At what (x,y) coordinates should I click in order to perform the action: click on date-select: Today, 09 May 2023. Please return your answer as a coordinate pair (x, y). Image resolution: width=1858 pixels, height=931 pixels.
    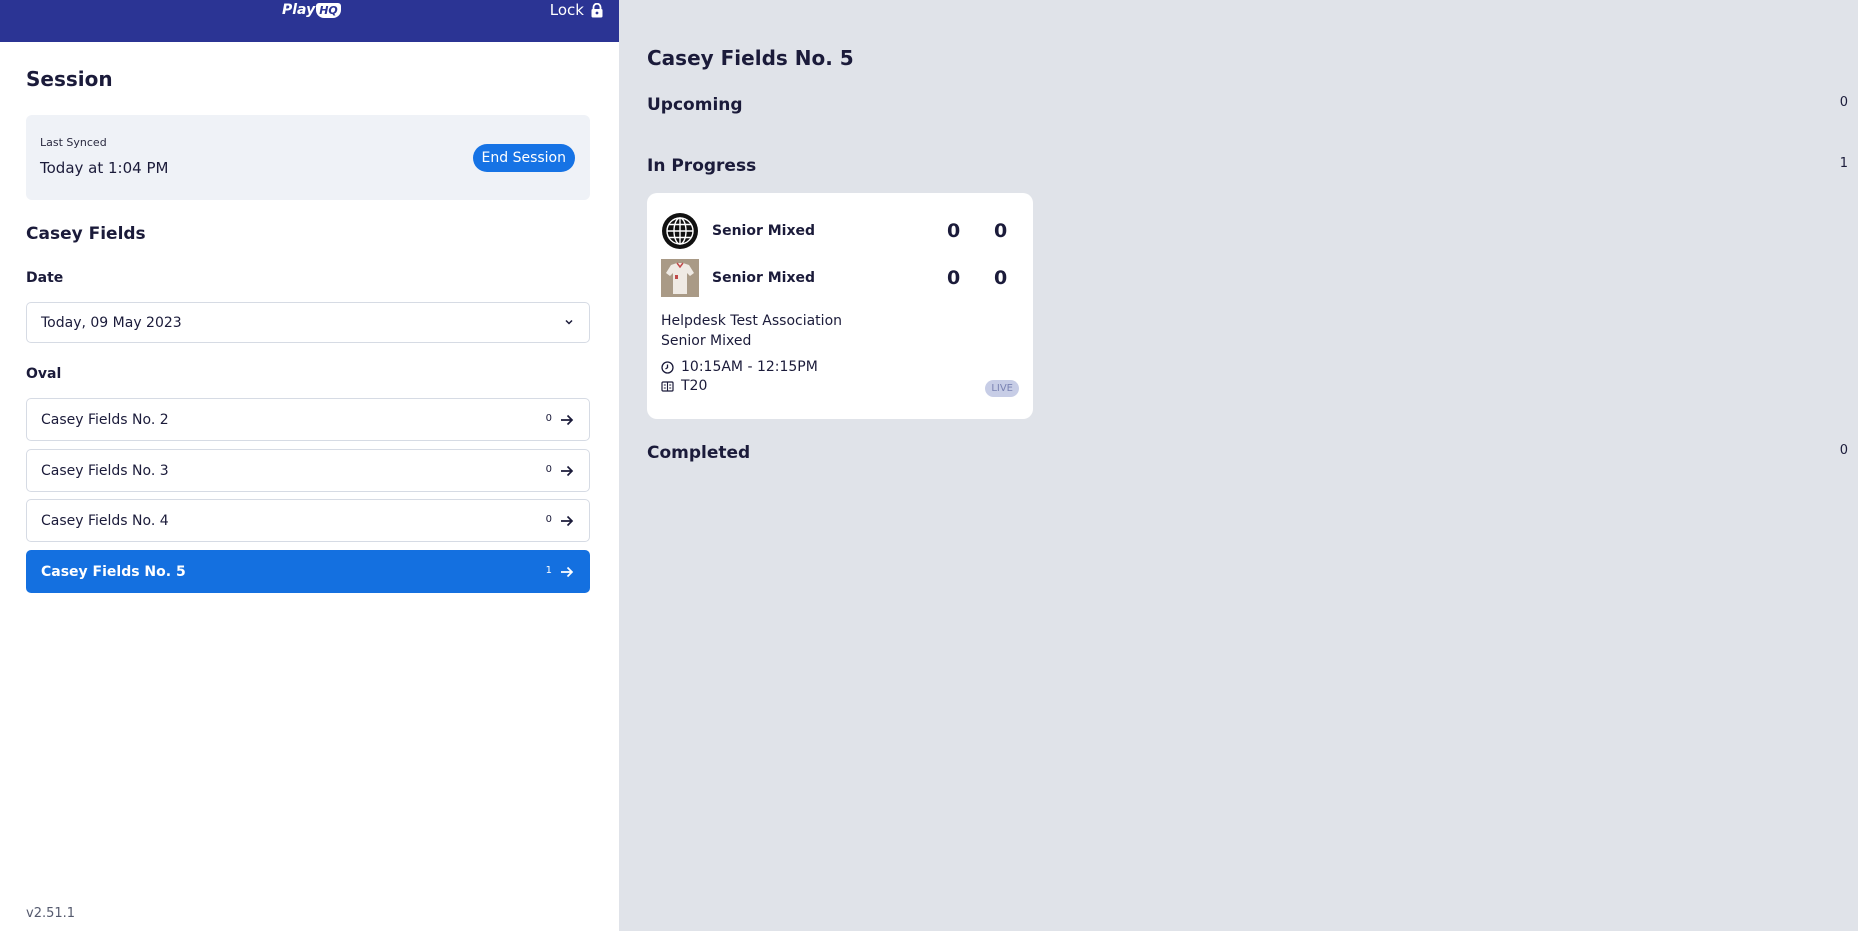
    Looking at the image, I should click on (308, 322).